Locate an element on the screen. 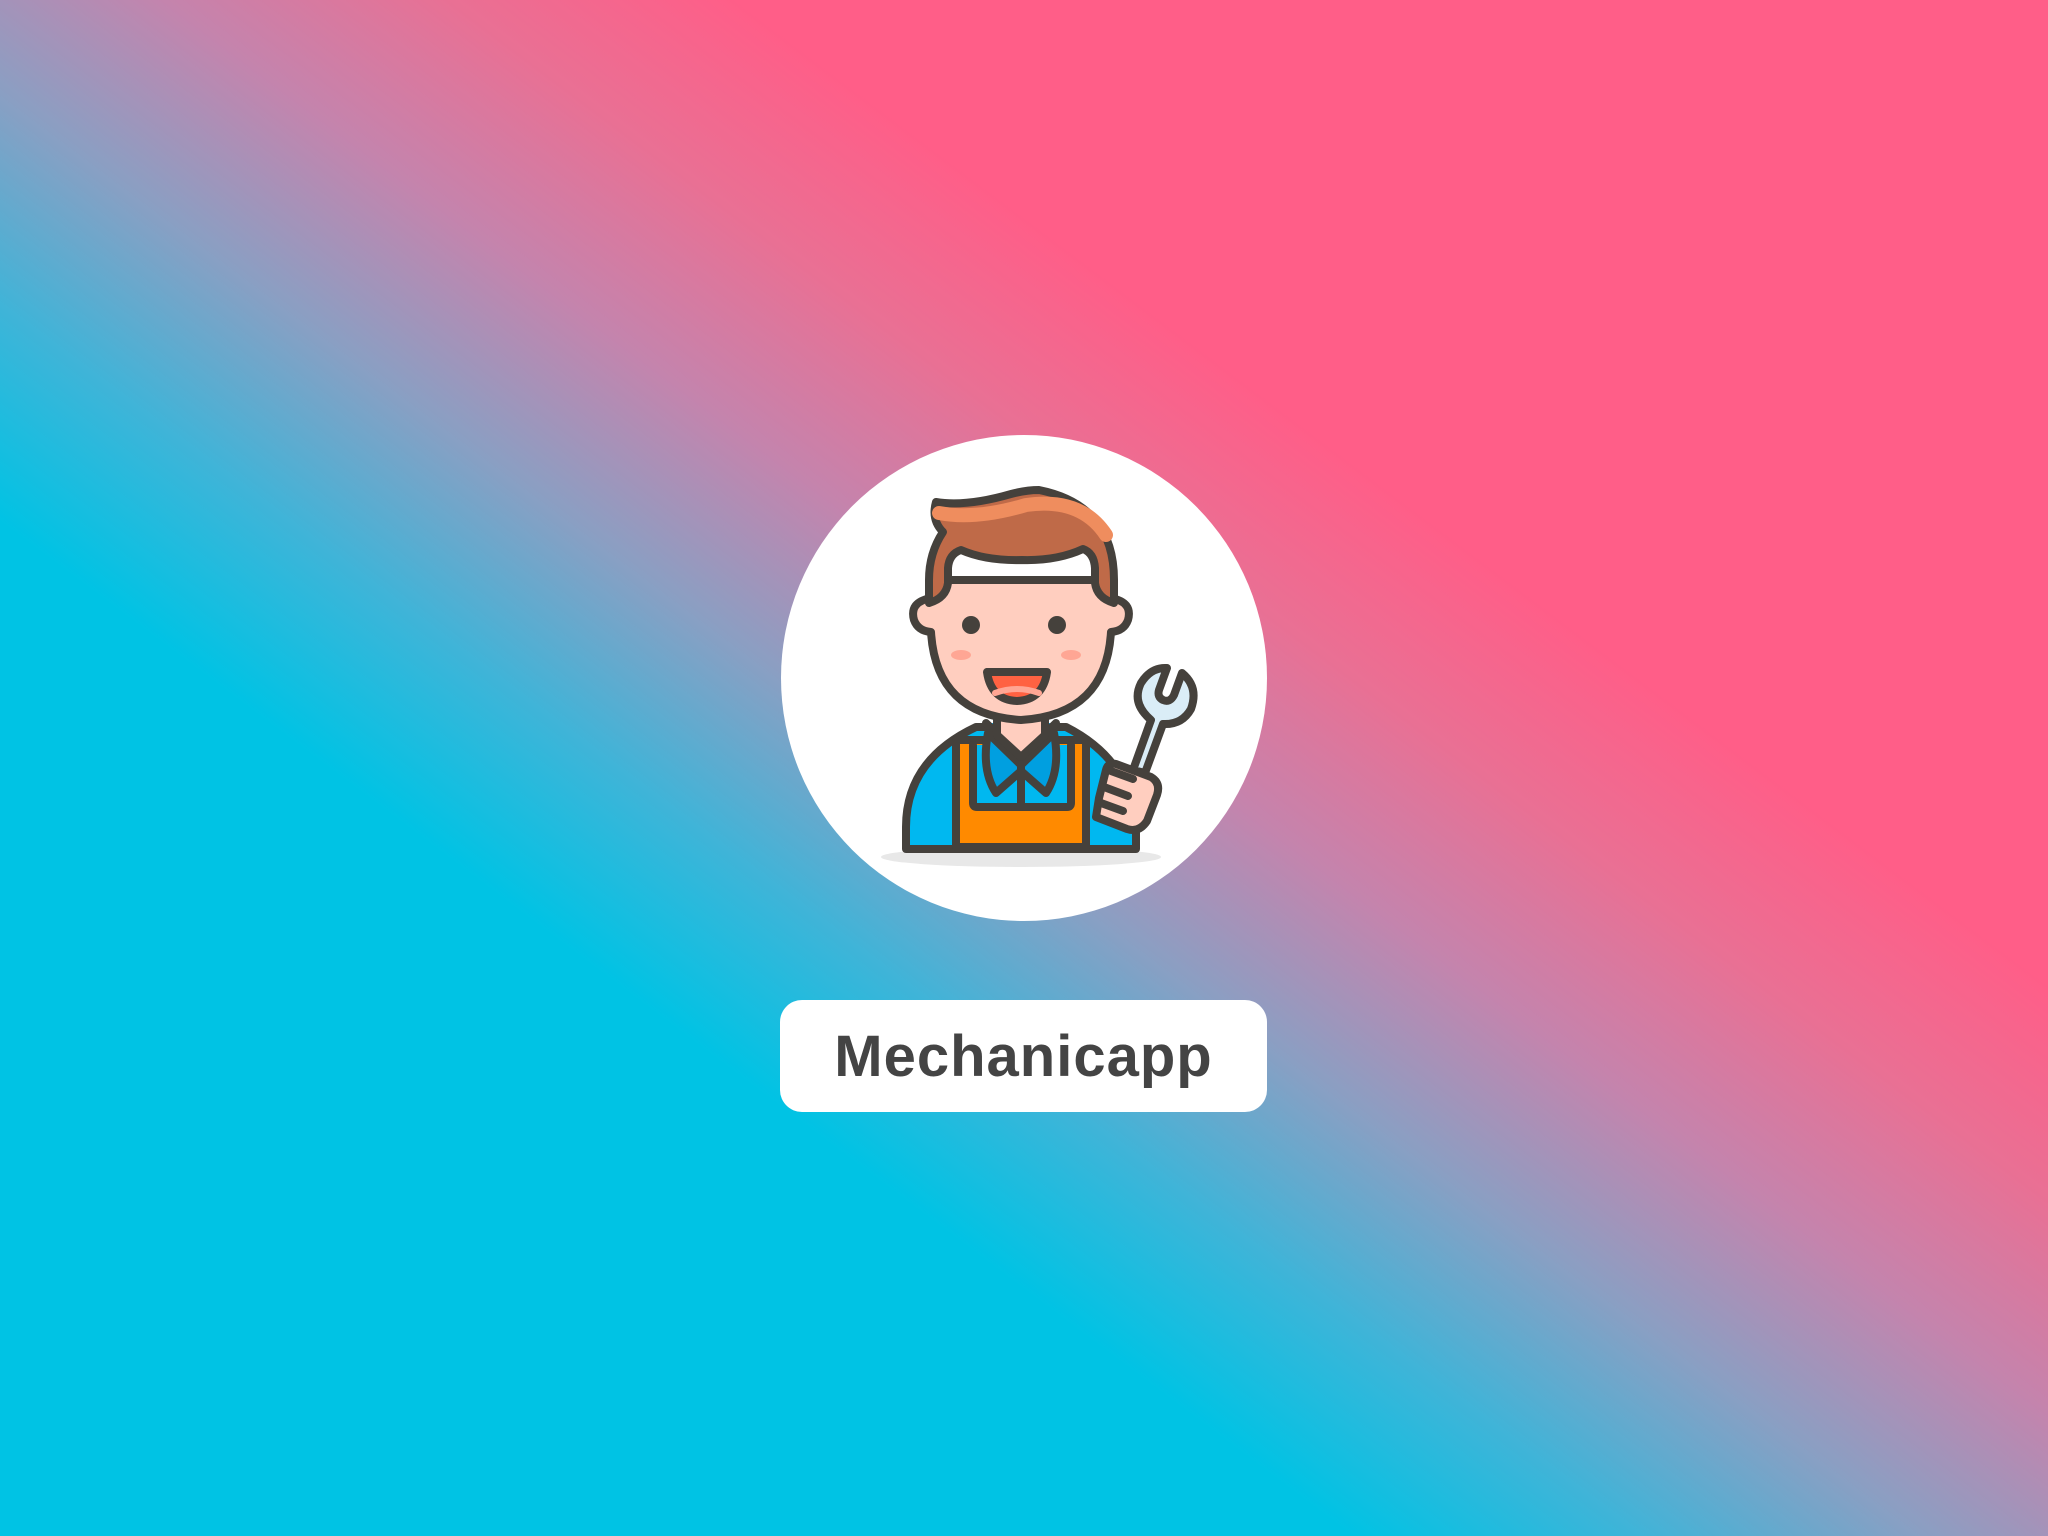  mechanic-avatar-icon is located at coordinates (1039, 676).